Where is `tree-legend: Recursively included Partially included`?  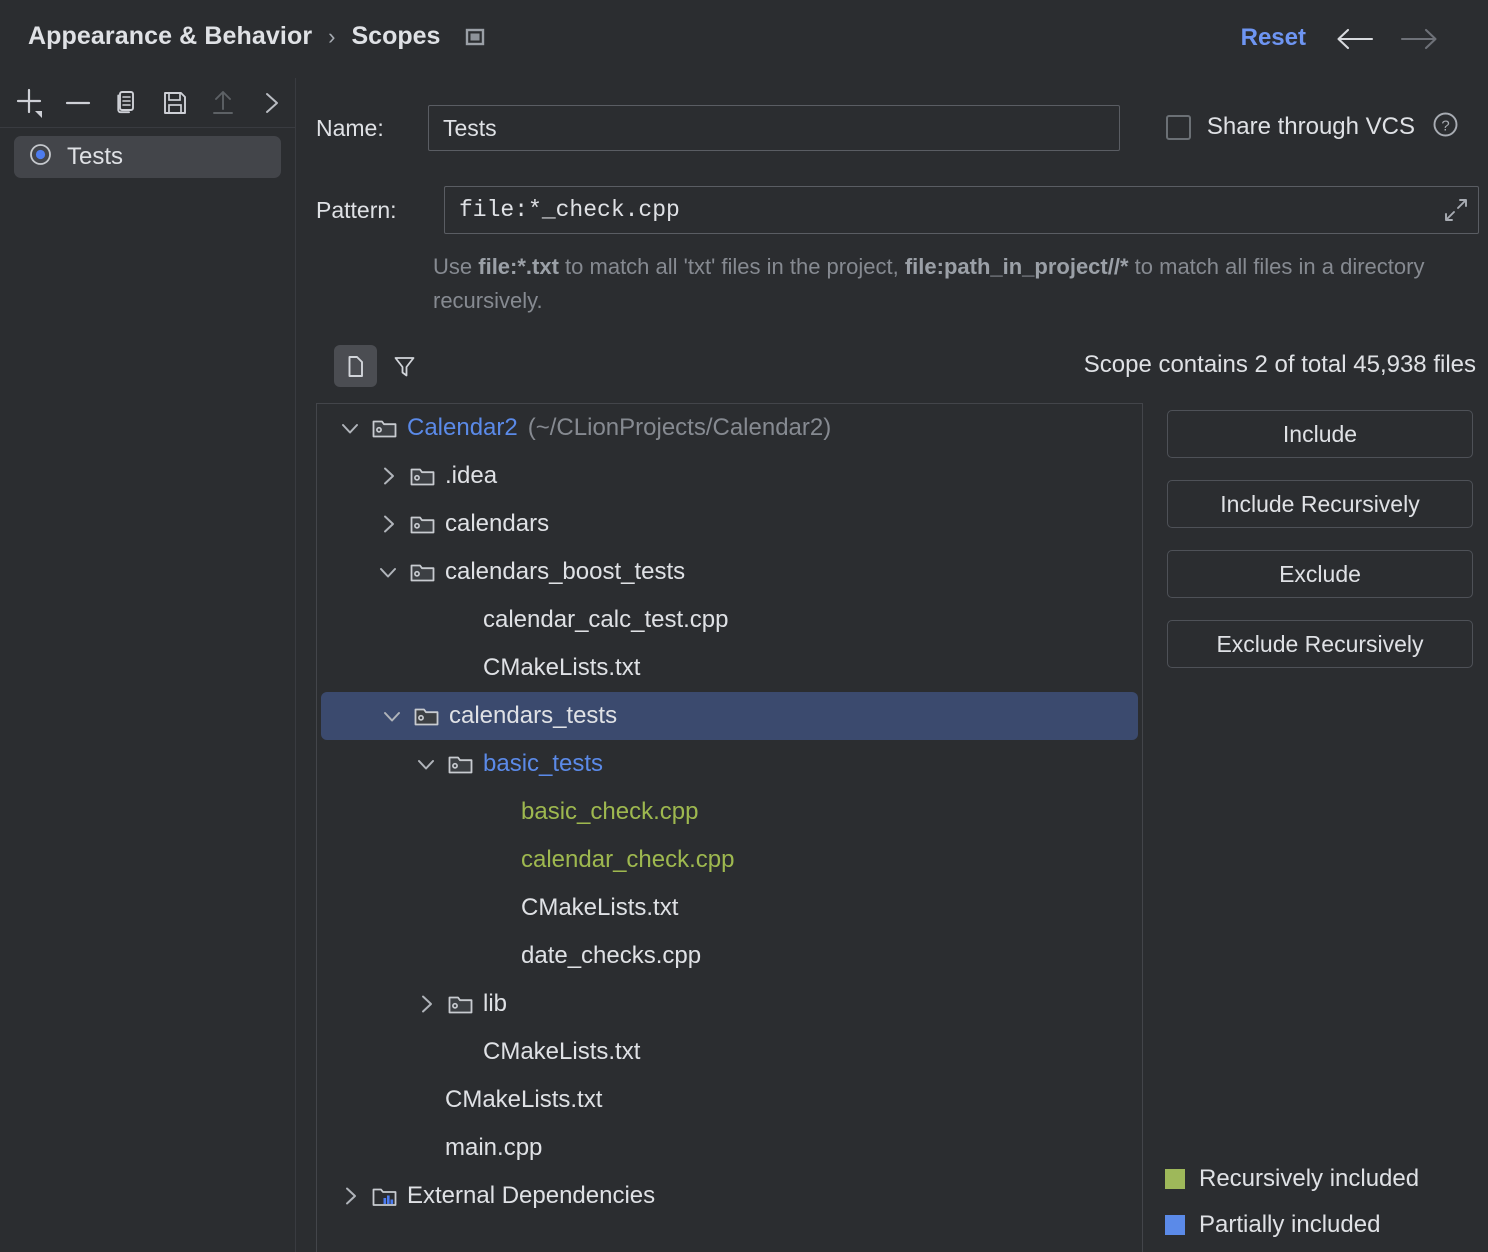 tree-legend: Recursively included Partially included is located at coordinates (1292, 1202).